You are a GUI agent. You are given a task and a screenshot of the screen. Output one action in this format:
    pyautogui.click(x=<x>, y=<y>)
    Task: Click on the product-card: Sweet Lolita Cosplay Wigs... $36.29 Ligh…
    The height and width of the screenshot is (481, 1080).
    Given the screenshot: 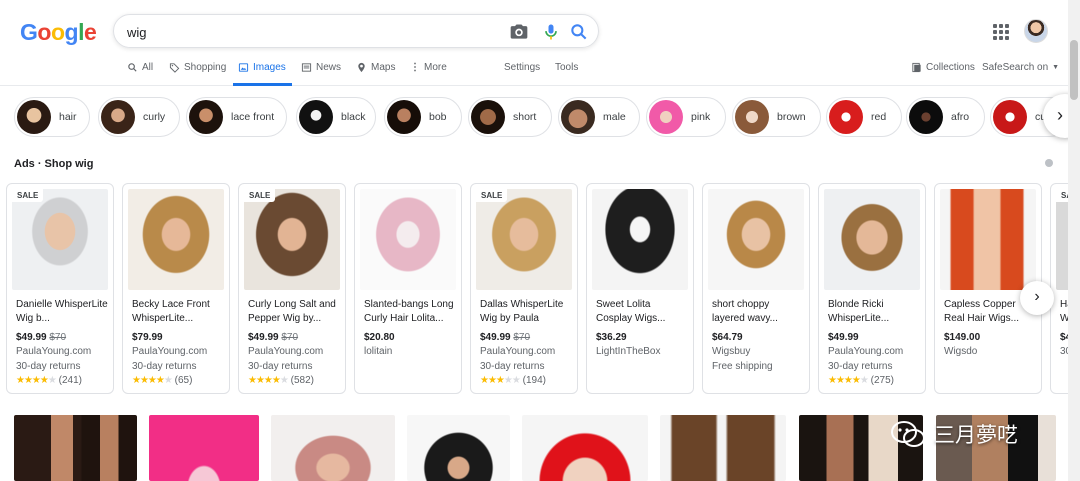 What is the action you would take?
    pyautogui.click(x=640, y=288)
    